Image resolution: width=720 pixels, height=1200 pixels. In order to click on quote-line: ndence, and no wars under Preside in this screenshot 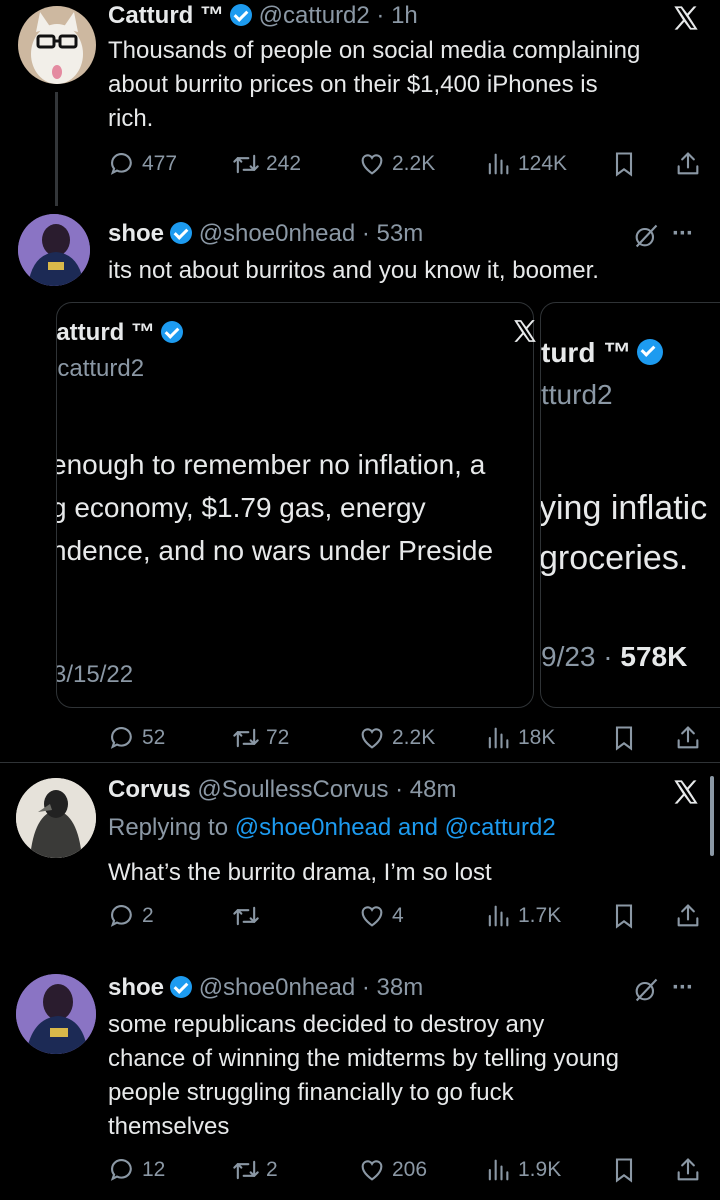, I will do `click(275, 550)`.